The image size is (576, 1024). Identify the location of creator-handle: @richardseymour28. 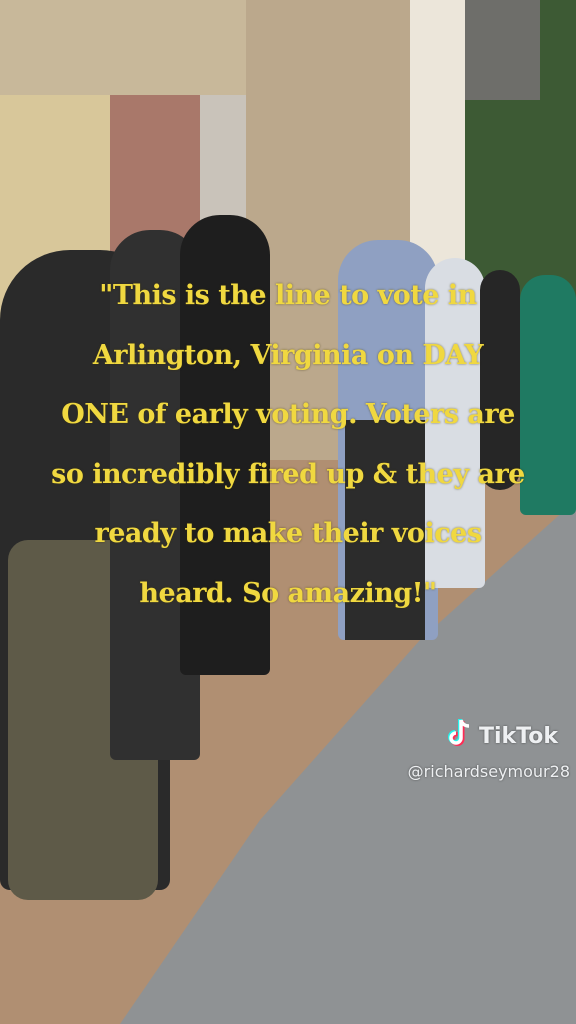
(488, 771).